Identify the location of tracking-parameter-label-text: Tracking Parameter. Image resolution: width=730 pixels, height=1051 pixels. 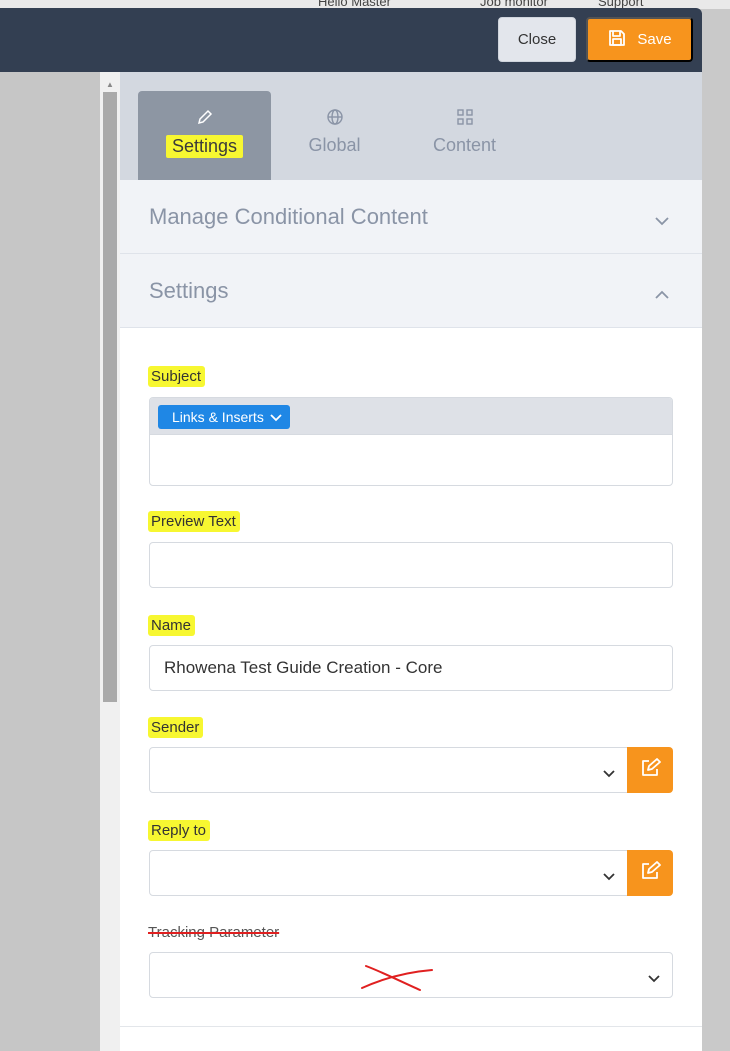
(214, 932).